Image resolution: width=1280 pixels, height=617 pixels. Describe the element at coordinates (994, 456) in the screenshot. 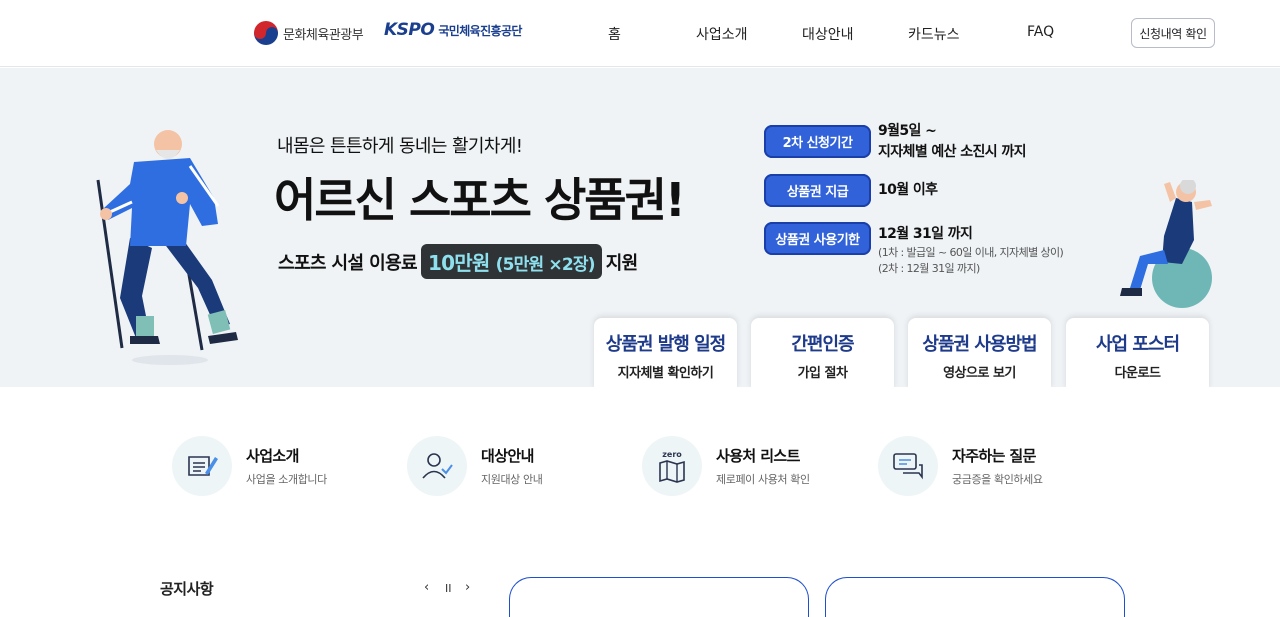

I see `quick-link-title: 자주하는 질문` at that location.